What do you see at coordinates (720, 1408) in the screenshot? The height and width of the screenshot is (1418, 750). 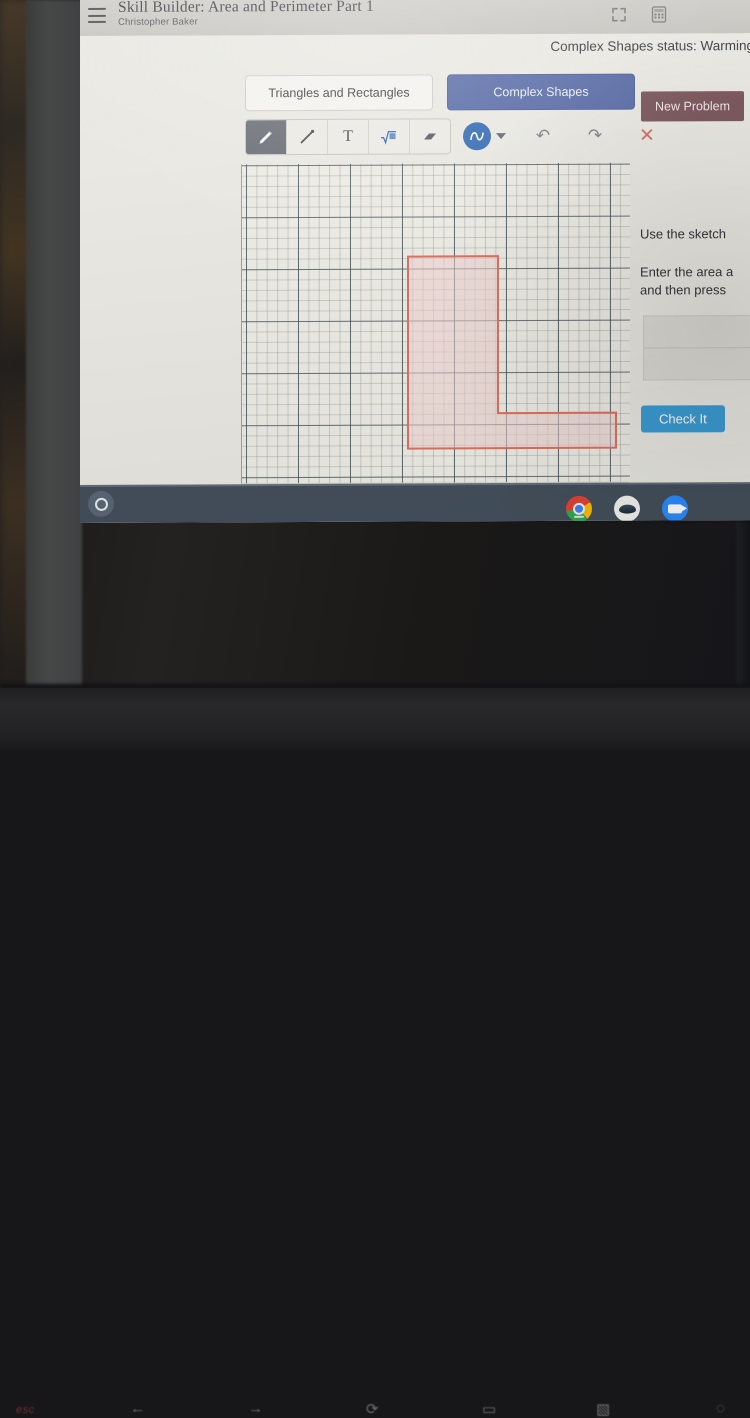 I see `brightness-key: ◌` at bounding box center [720, 1408].